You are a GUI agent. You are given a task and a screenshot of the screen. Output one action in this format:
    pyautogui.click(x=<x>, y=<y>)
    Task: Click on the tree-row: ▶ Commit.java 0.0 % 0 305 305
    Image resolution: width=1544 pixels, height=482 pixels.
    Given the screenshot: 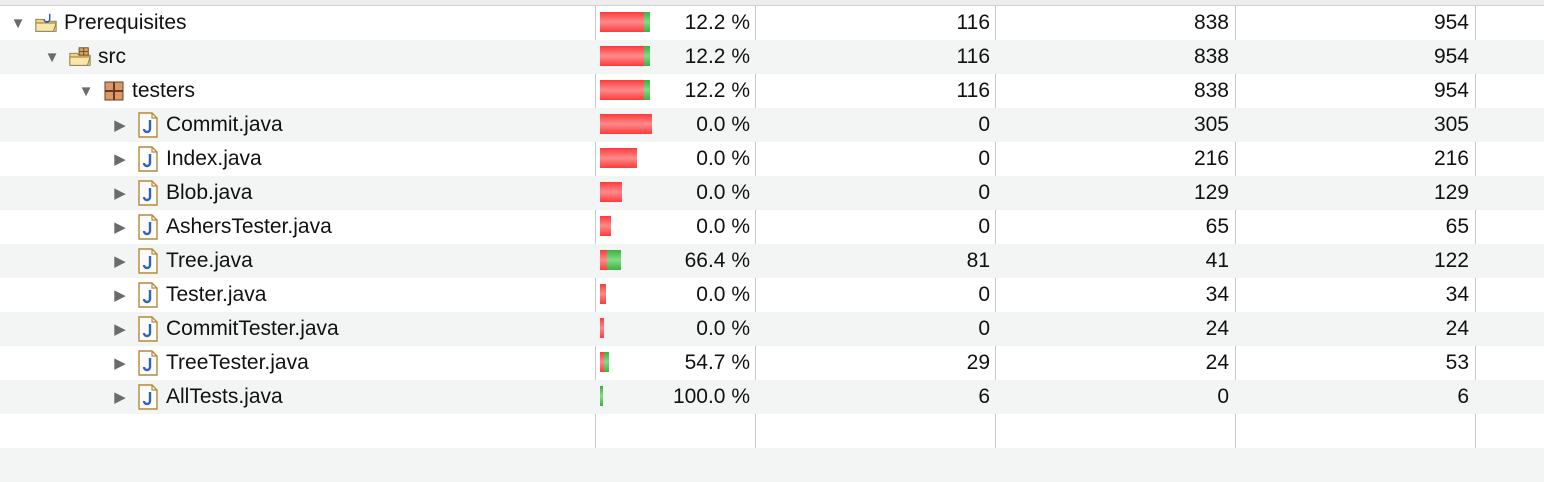 What is the action you would take?
    pyautogui.click(x=772, y=125)
    